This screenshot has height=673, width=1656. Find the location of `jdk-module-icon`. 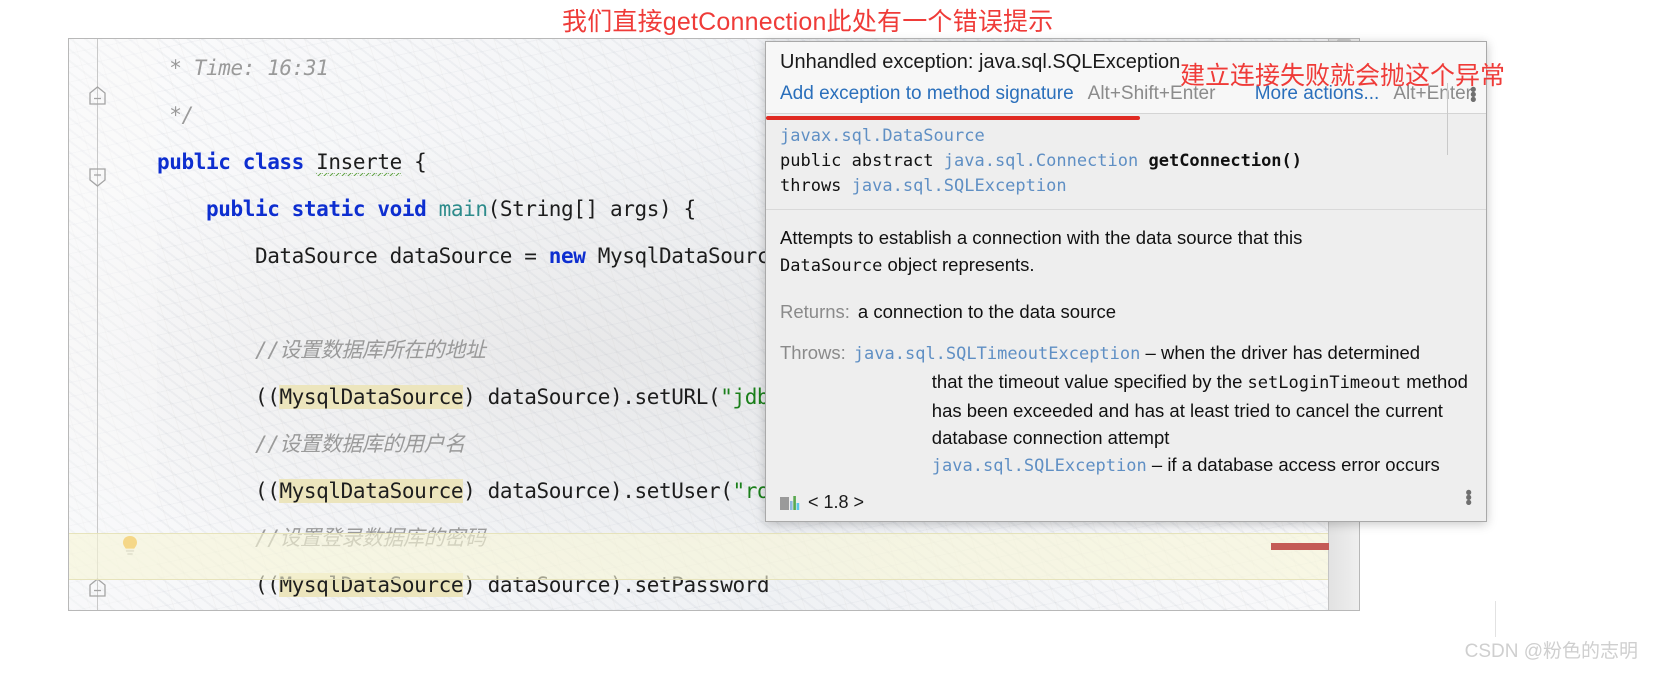

jdk-module-icon is located at coordinates (790, 503).